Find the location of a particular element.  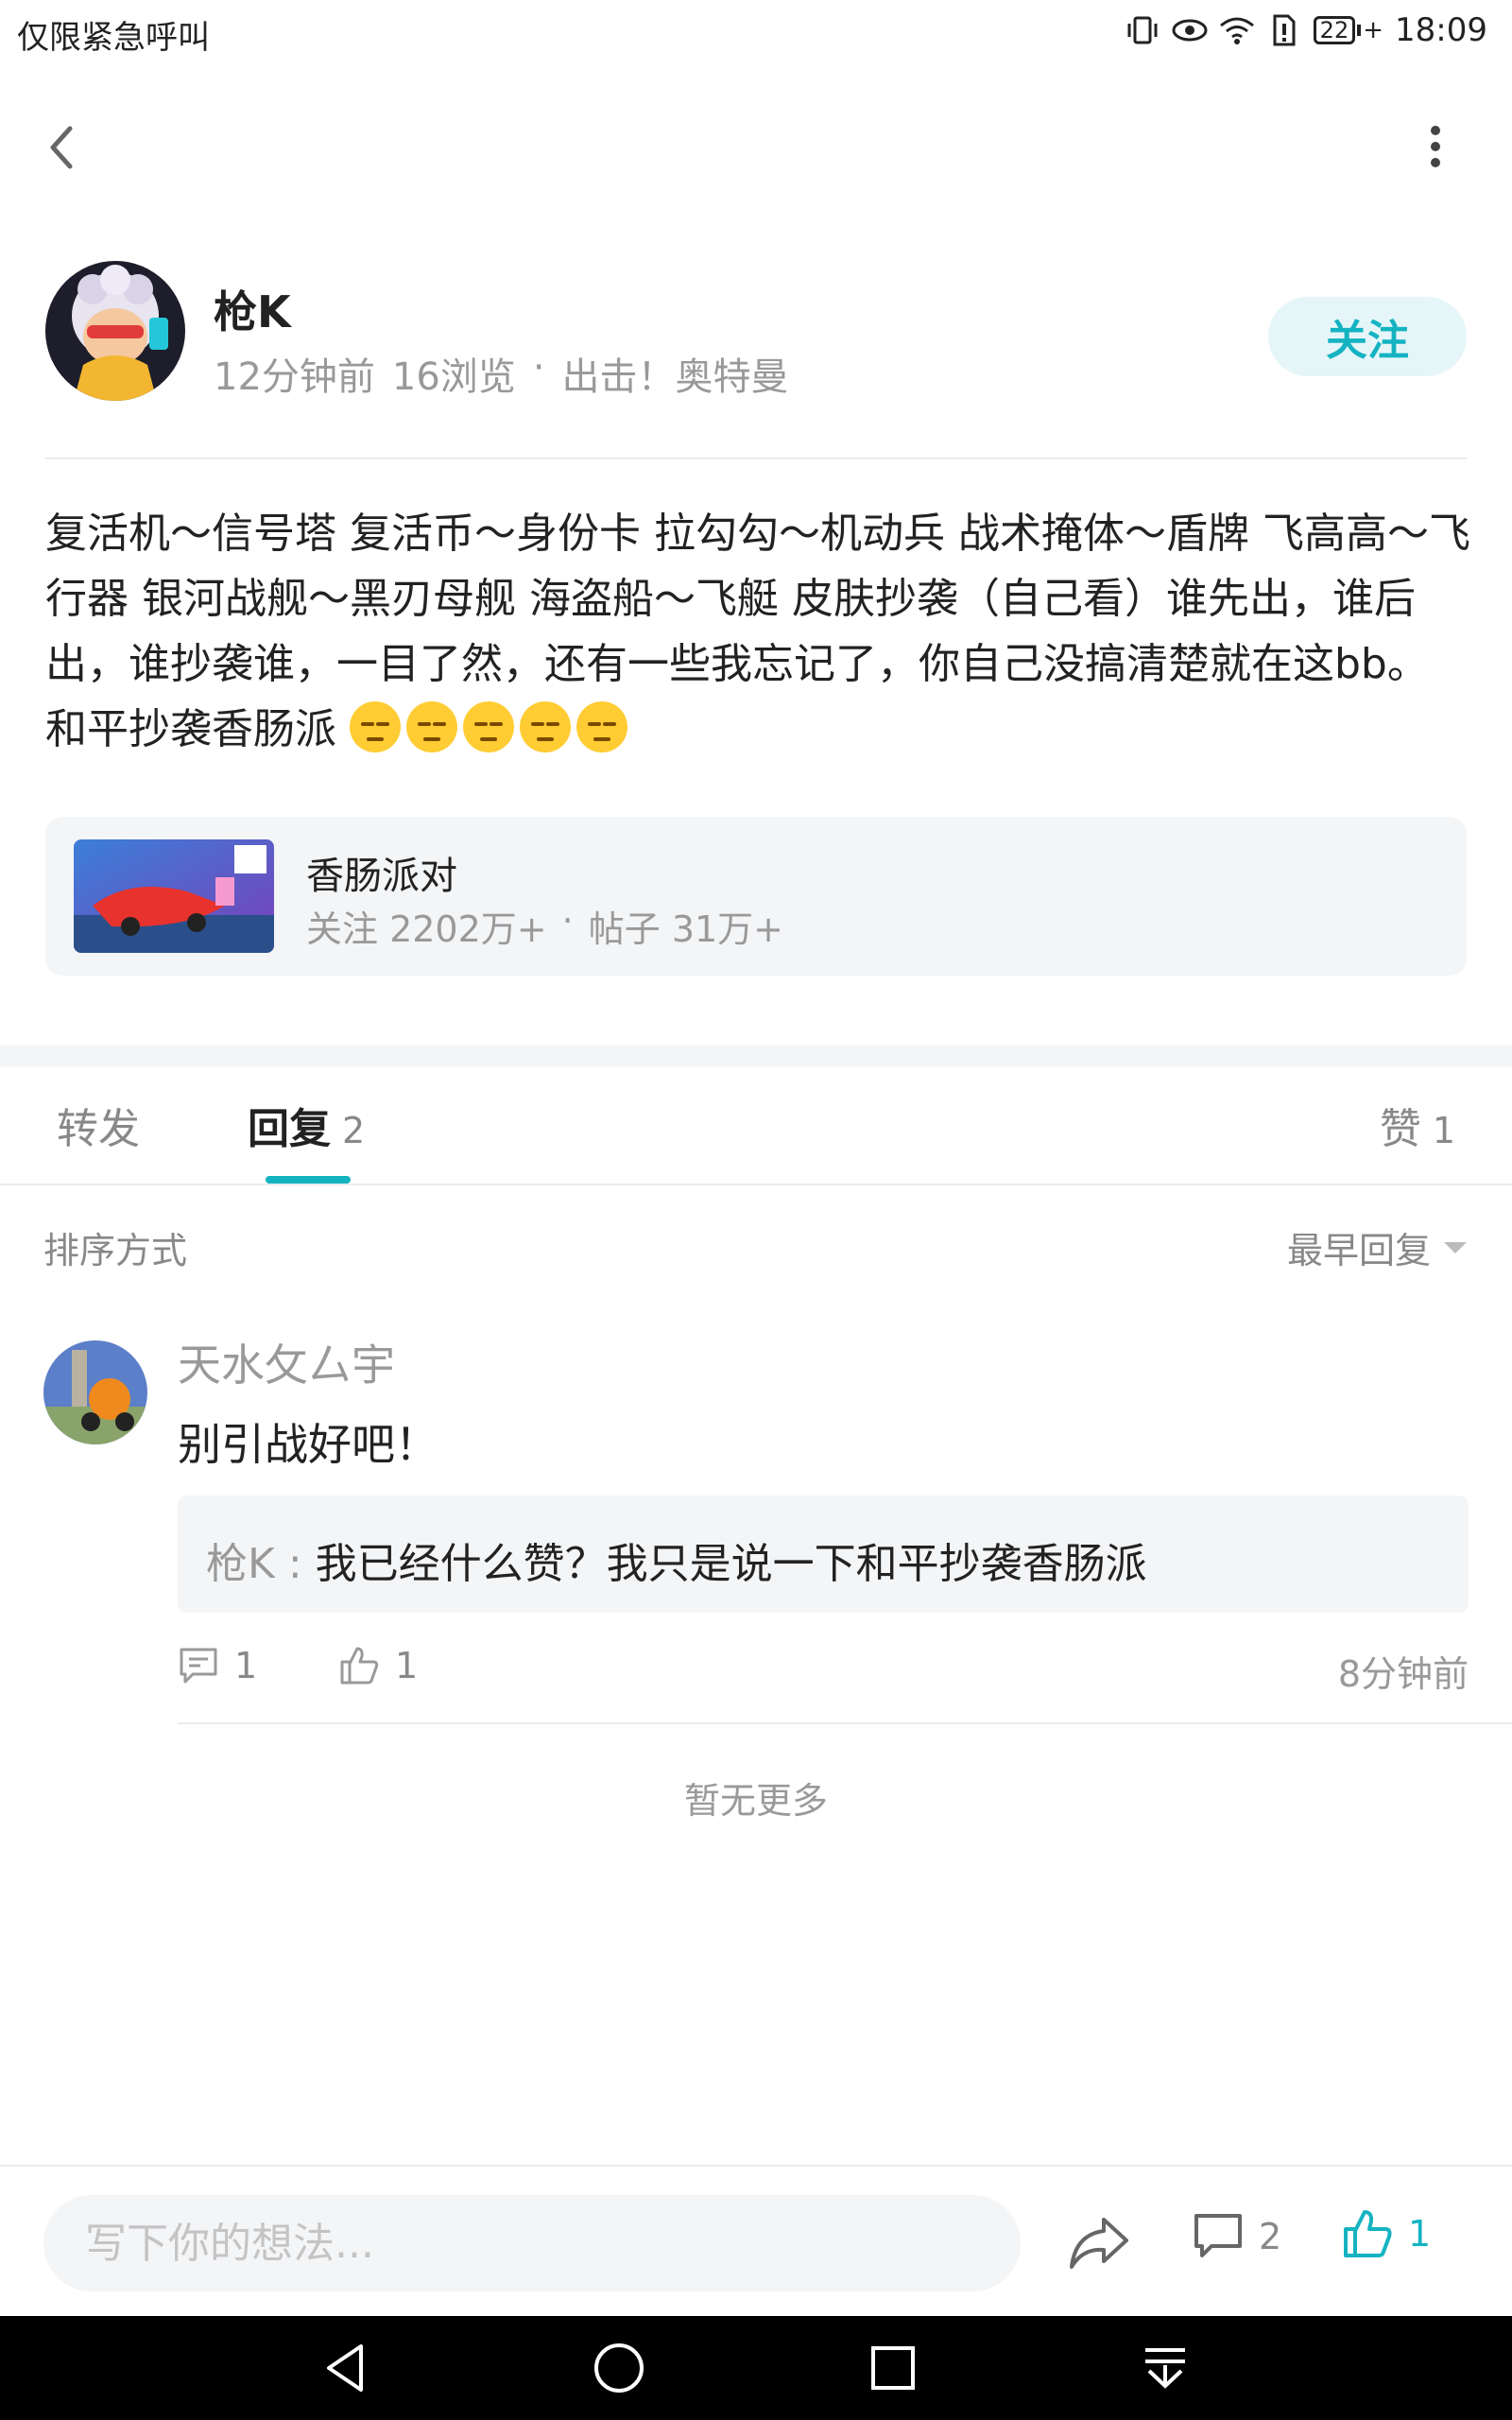

system-nav-bar is located at coordinates (756, 2368).